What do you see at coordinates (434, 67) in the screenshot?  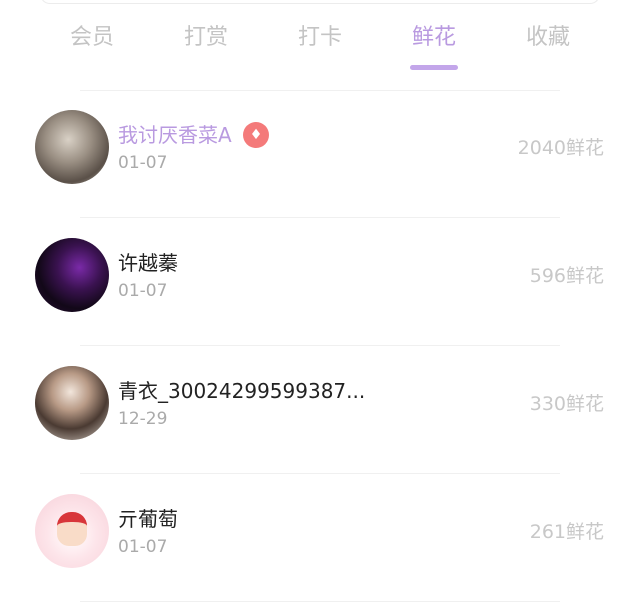 I see `active-tab-indicator` at bounding box center [434, 67].